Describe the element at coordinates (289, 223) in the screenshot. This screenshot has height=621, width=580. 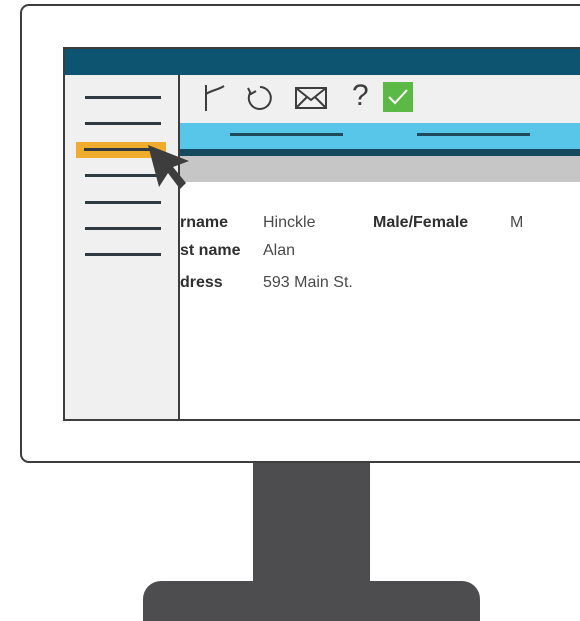
I see `surname-value: Hinckle` at that location.